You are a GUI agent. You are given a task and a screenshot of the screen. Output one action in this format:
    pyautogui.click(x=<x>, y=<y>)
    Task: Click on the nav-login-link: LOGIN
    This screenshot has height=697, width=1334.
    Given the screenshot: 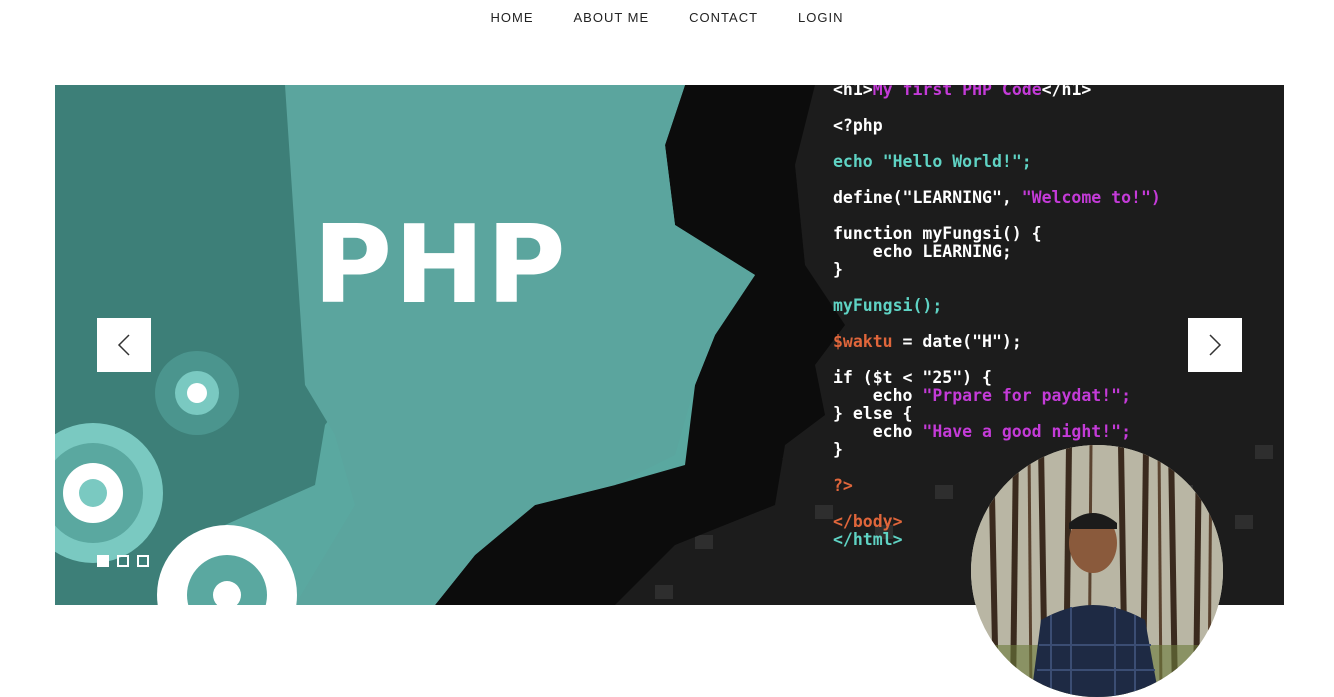 What is the action you would take?
    pyautogui.click(x=820, y=17)
    